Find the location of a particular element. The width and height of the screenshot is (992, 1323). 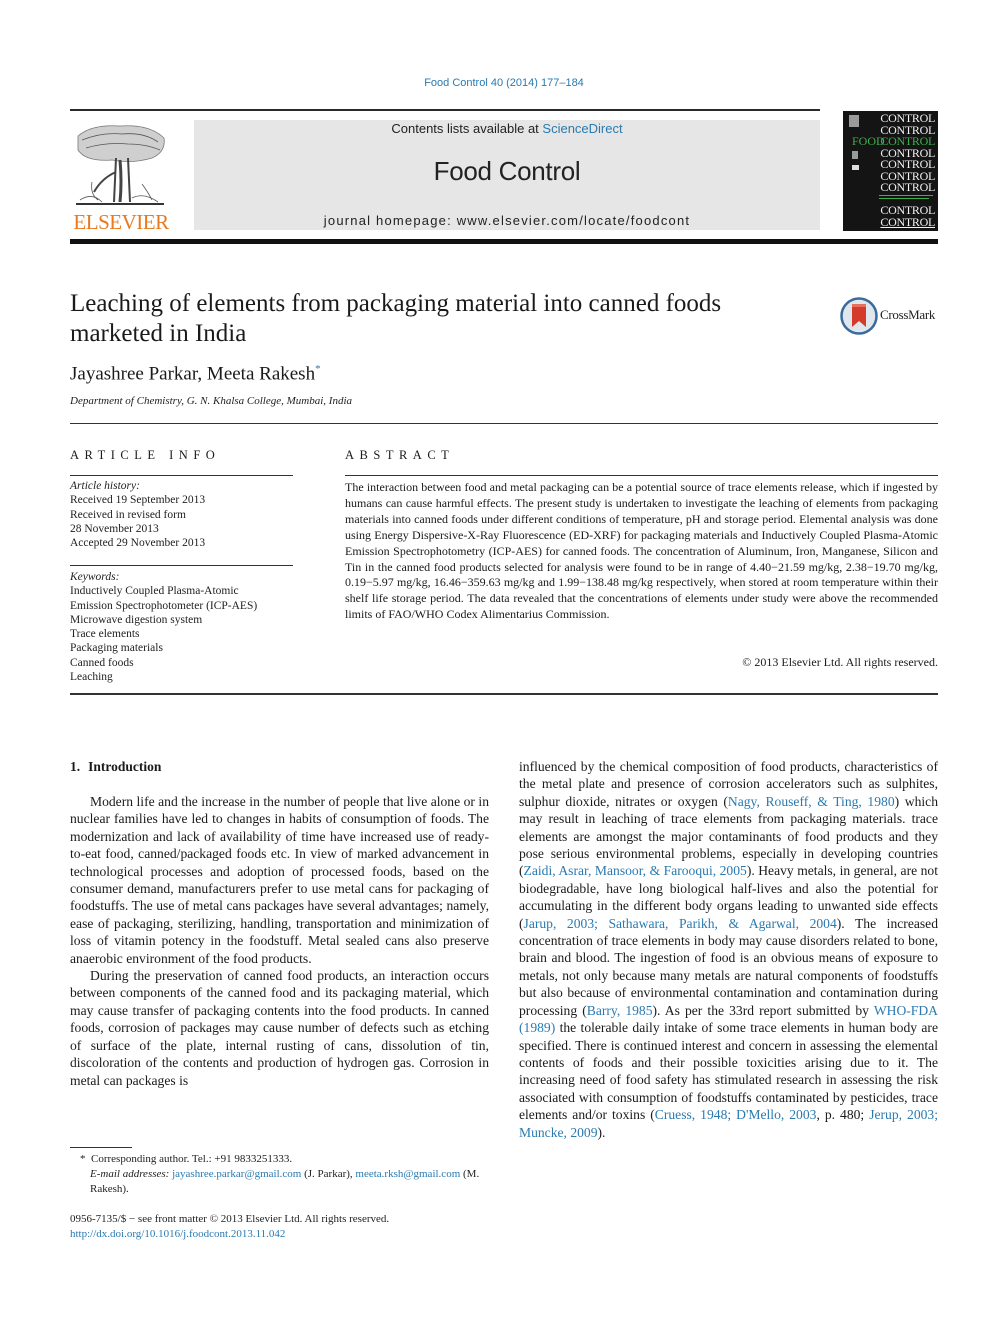

journal-title: Food Control is located at coordinates (507, 171).